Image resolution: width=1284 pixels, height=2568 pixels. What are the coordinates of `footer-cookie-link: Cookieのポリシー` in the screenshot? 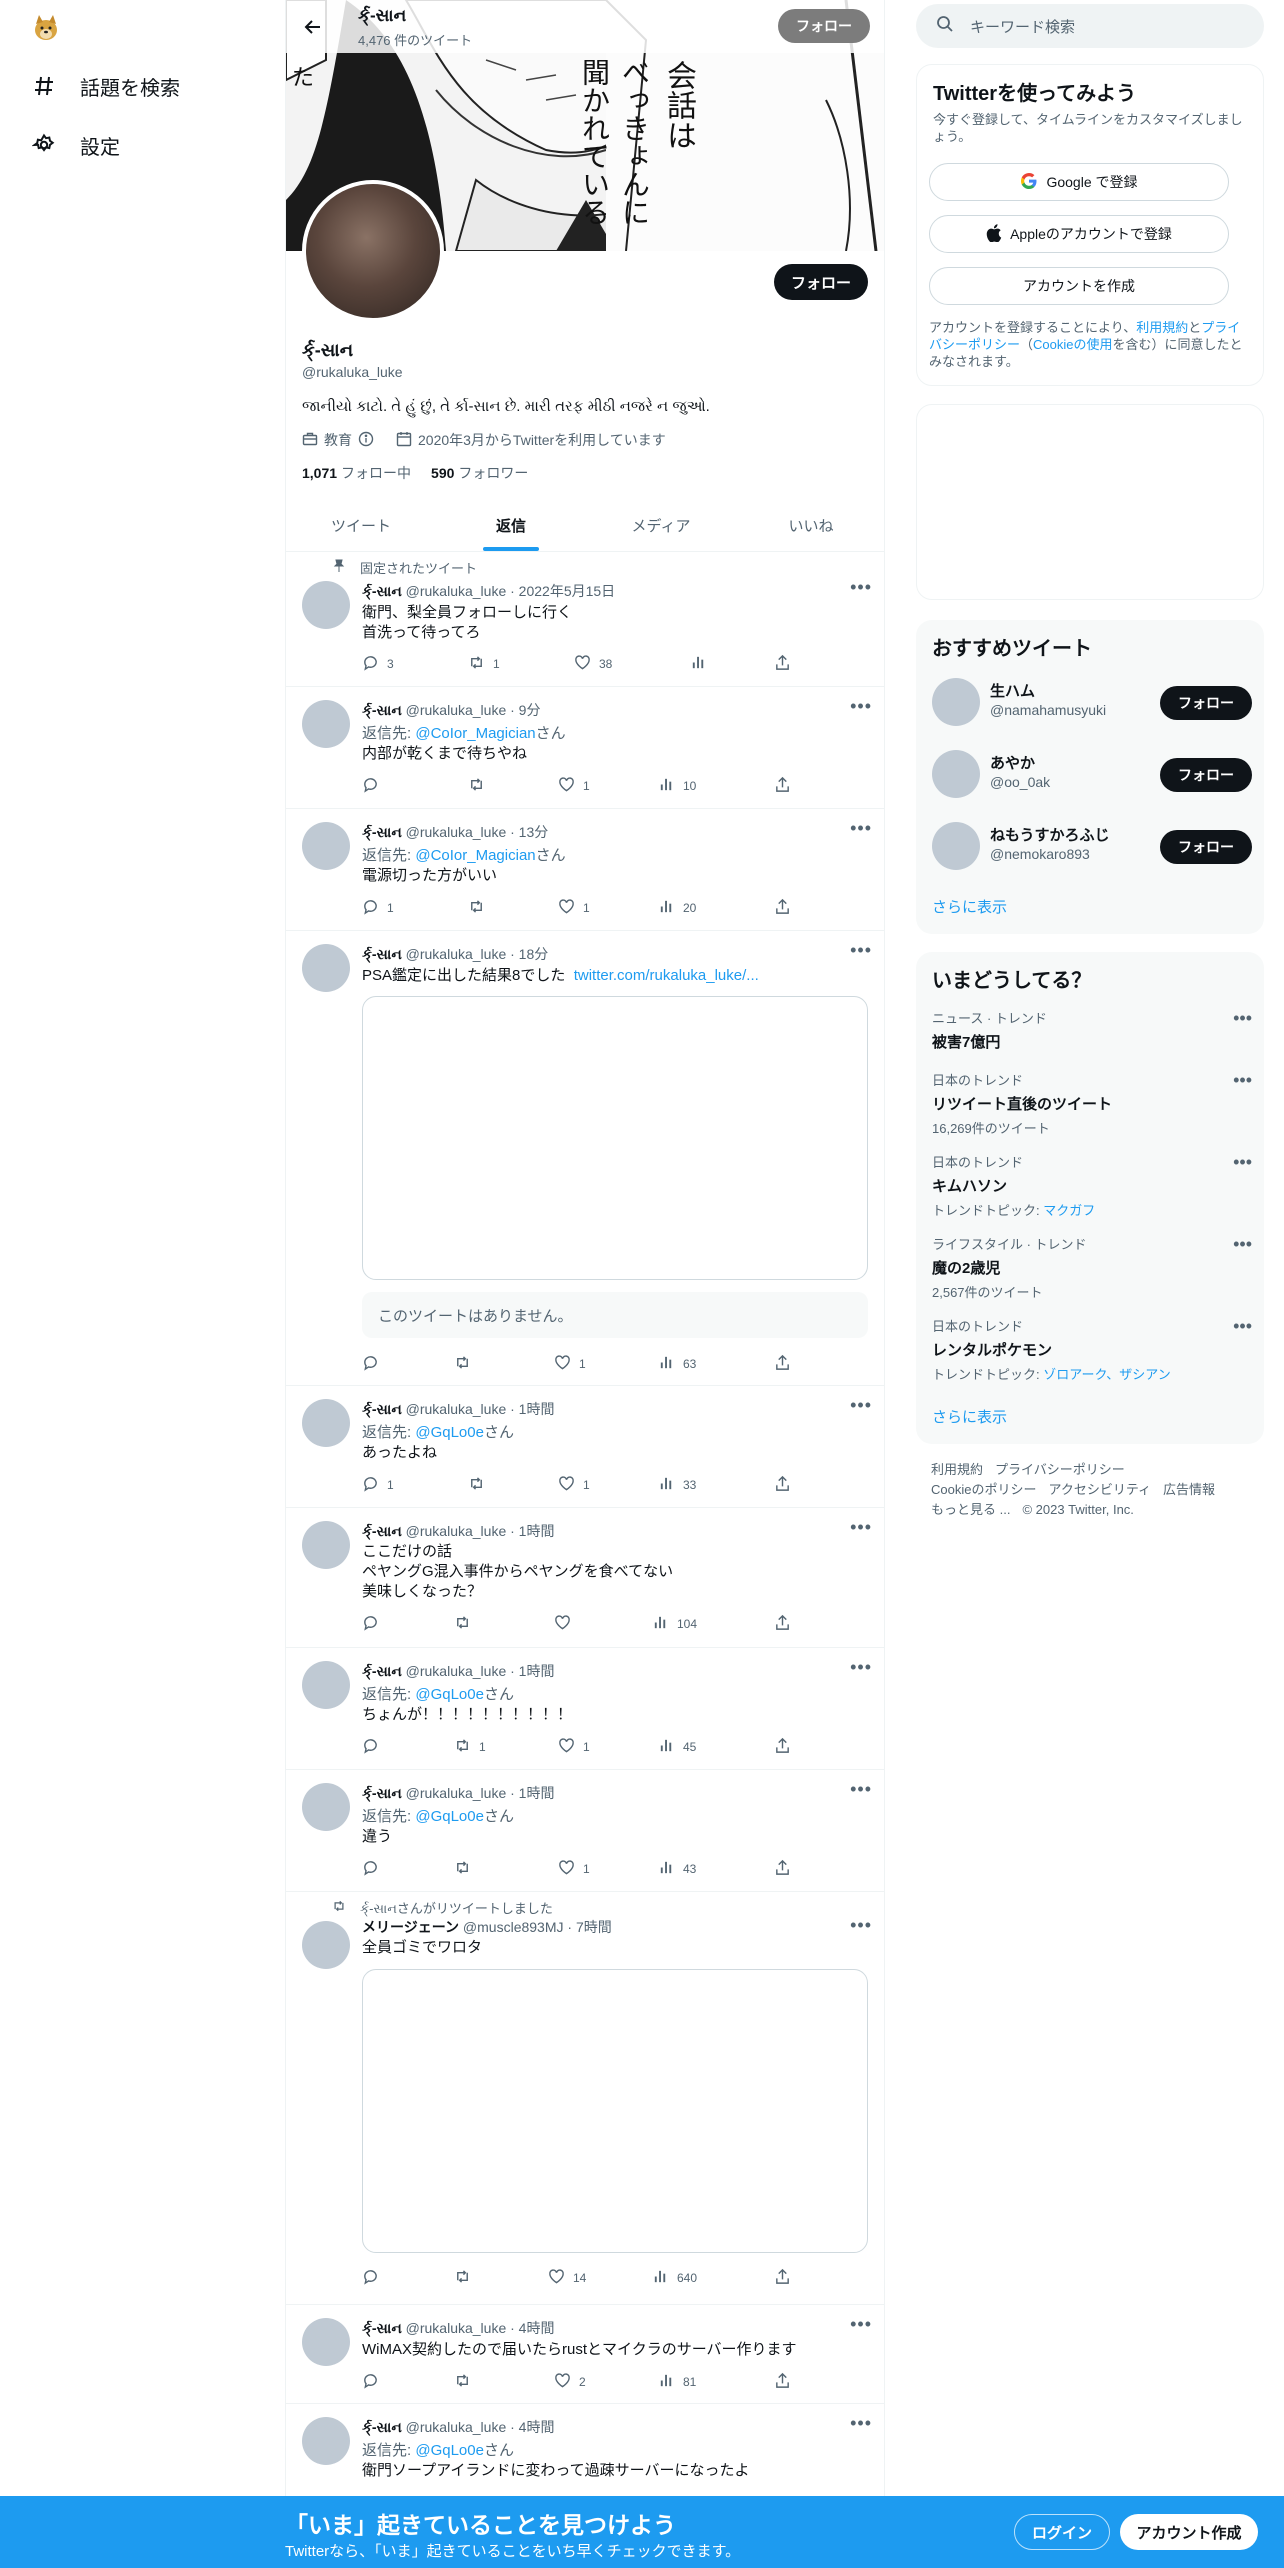 It's located at (983, 1489).